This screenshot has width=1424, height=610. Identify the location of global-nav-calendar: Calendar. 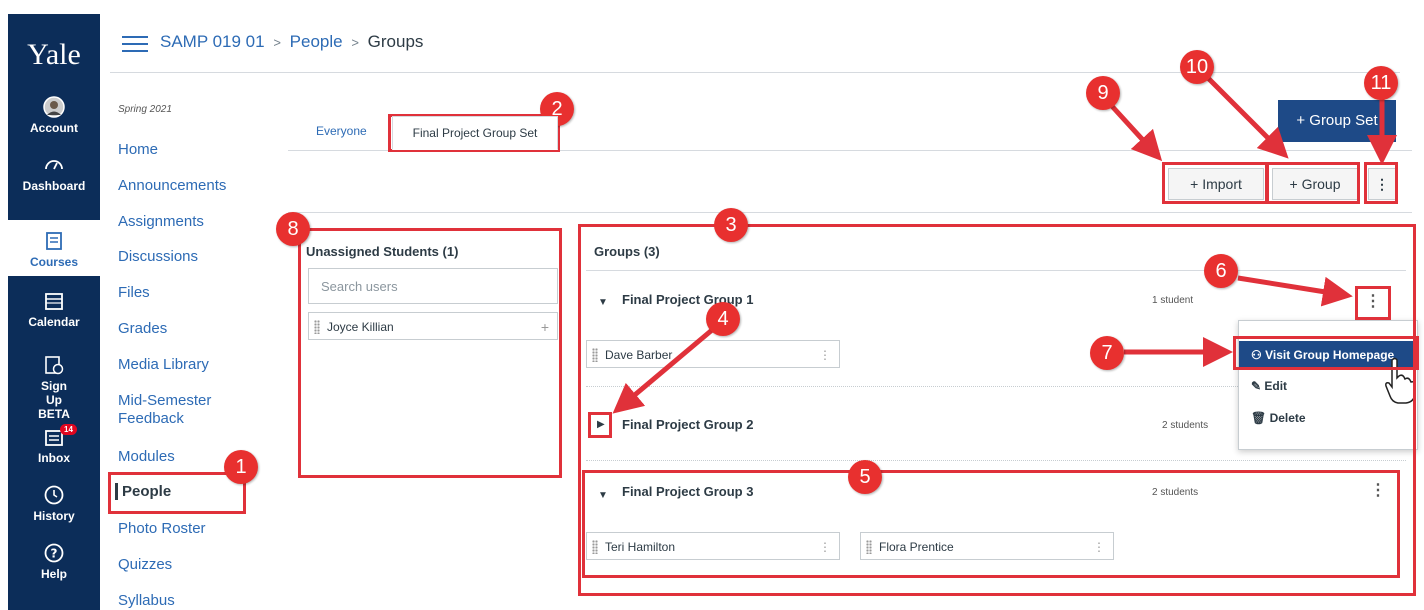
(54, 309).